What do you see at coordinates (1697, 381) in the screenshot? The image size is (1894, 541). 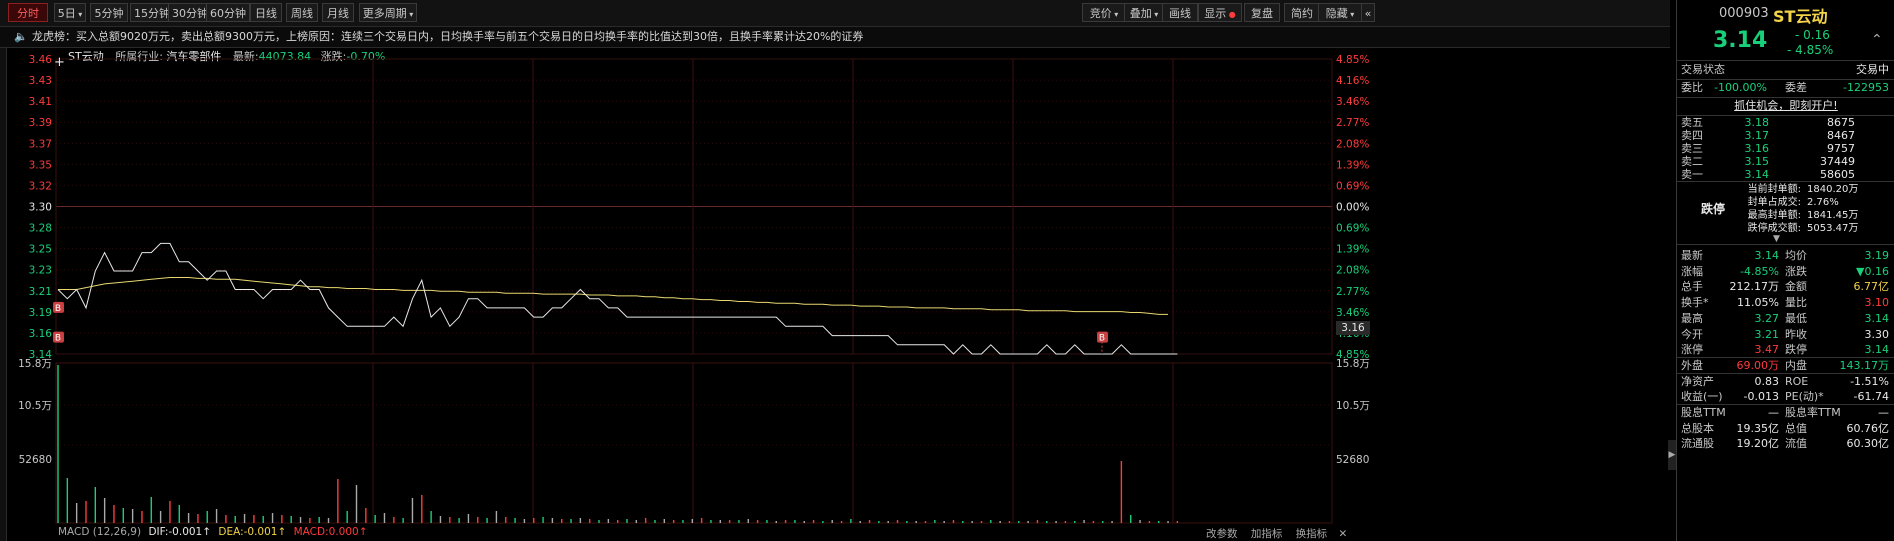 I see `stat-label: 净资产` at bounding box center [1697, 381].